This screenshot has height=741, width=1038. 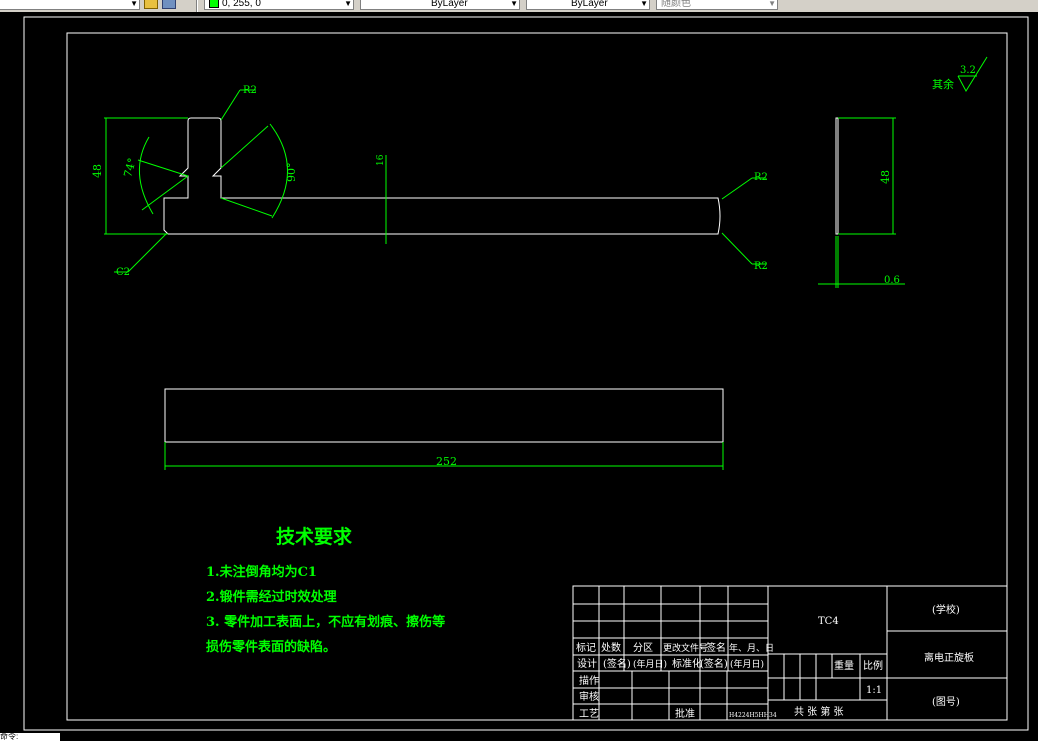 I want to click on dim-angle-left: 74°, so click(x=130, y=168).